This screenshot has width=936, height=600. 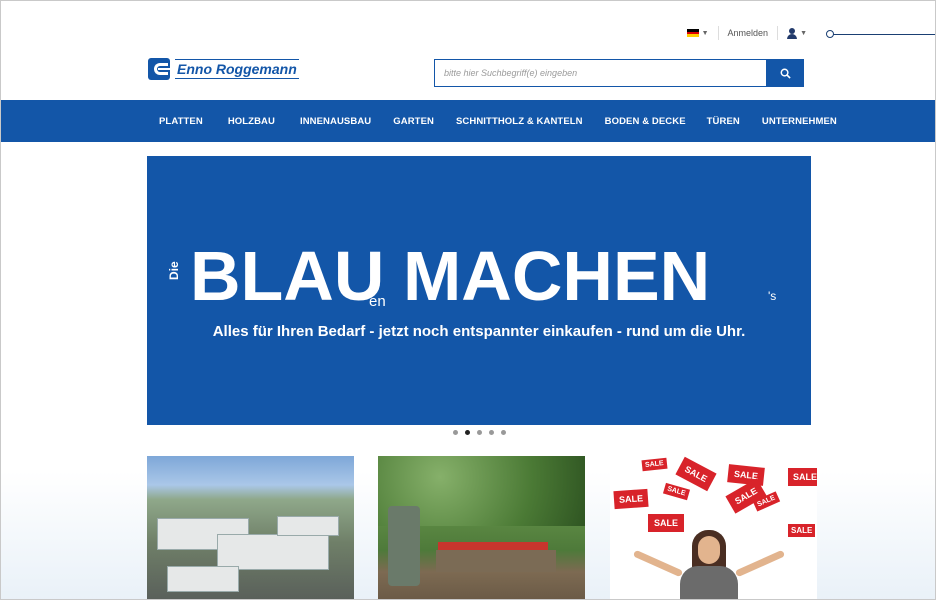 What do you see at coordinates (467, 432) in the screenshot?
I see `carousel-dot-active` at bounding box center [467, 432].